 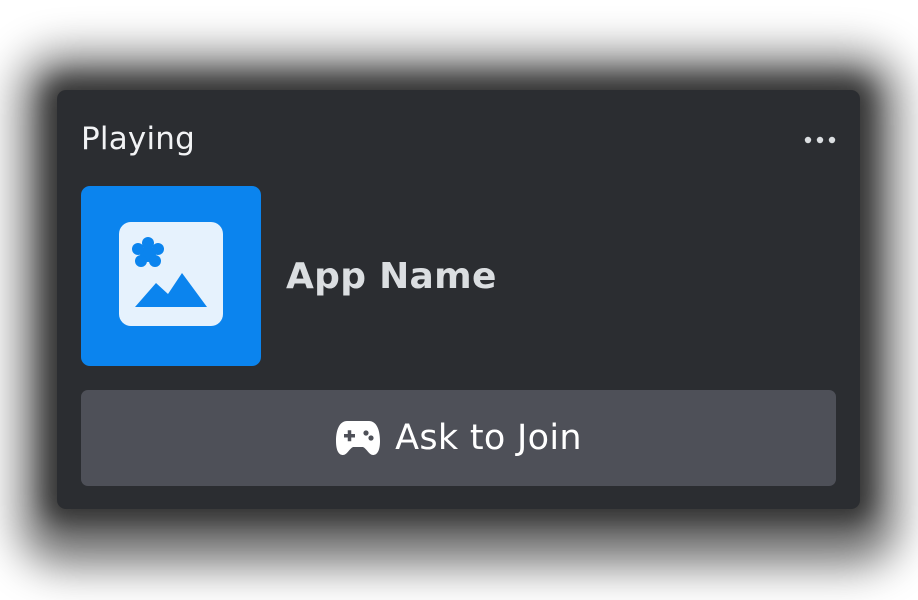 What do you see at coordinates (391, 276) in the screenshot?
I see `app-name: App Name` at bounding box center [391, 276].